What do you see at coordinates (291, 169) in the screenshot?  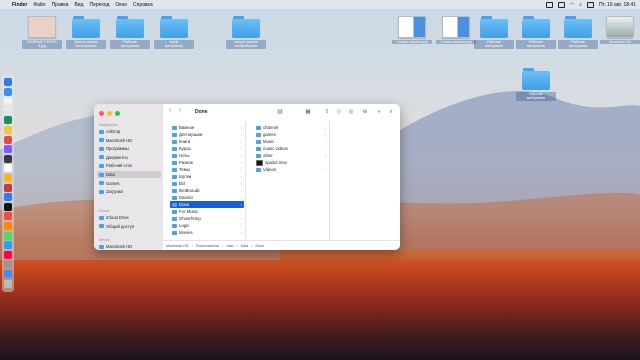 I see `list-item: Videos ›` at bounding box center [291, 169].